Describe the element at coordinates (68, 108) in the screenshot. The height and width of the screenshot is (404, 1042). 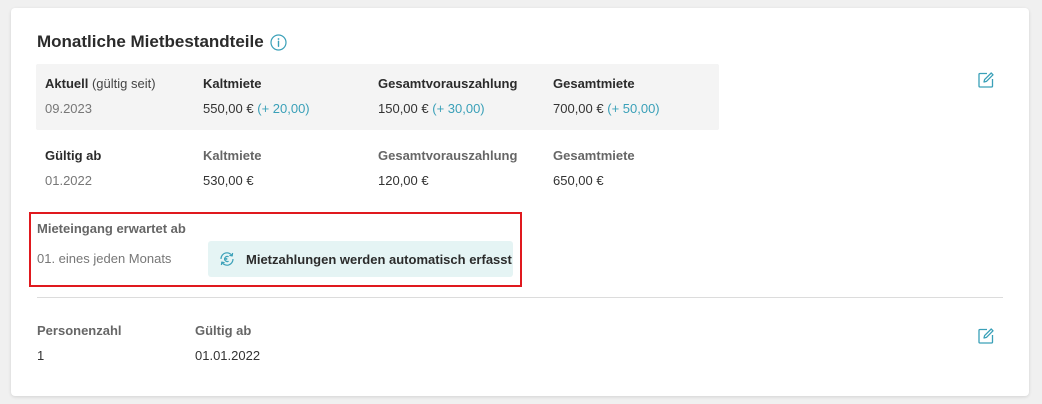
I see `current-date: 09.2023` at that location.